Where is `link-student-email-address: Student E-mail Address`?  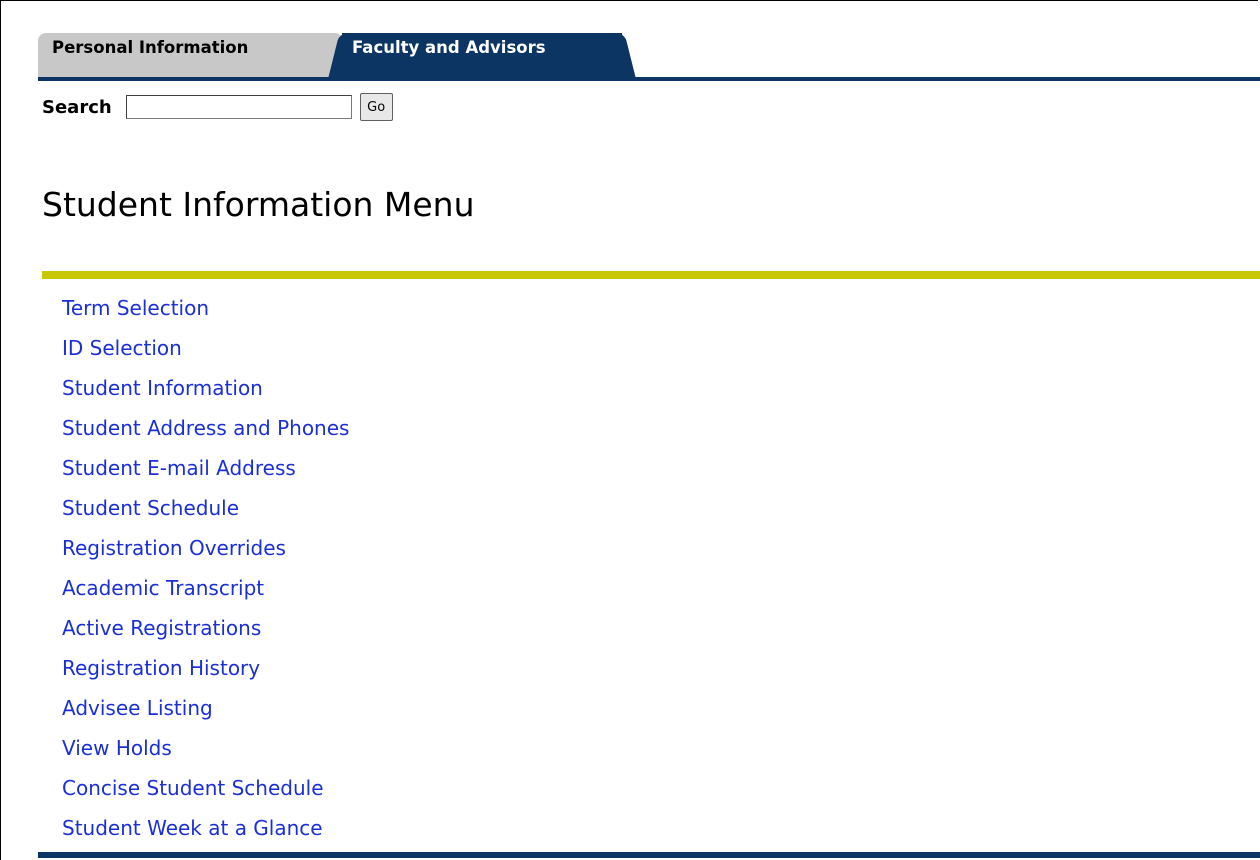
link-student-email-address: Student E-mail Address is located at coordinates (179, 468).